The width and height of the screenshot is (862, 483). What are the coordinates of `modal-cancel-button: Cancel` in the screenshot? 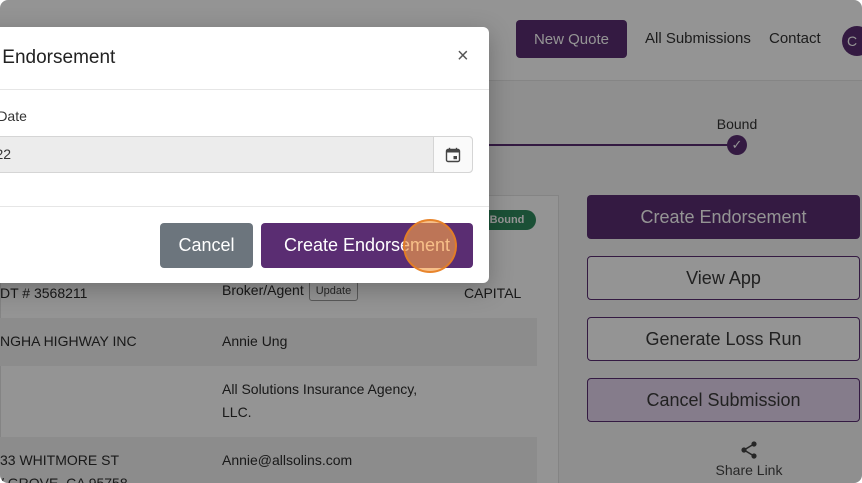 It's located at (206, 245).